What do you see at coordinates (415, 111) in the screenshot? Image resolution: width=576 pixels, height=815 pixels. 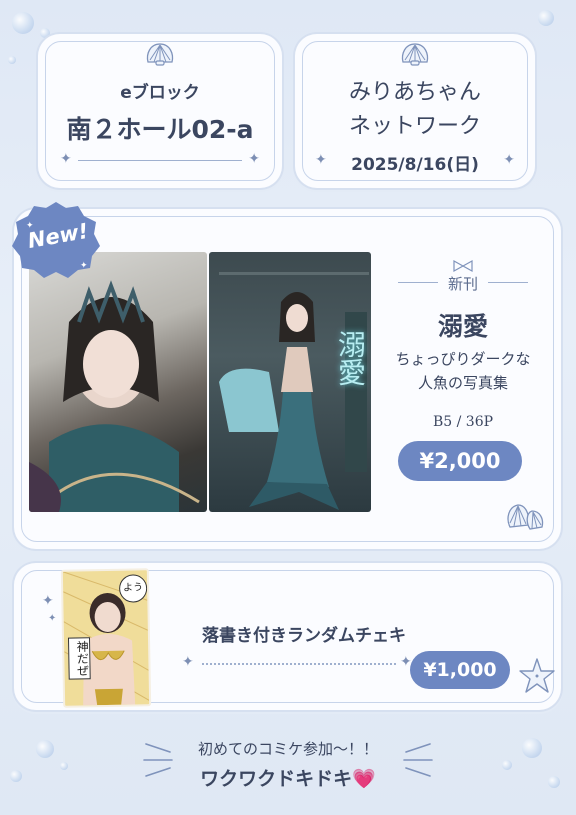 I see `circle-card: みりあちゃん ネットワーク 2025/8/16(日) ✦ ✦` at bounding box center [415, 111].